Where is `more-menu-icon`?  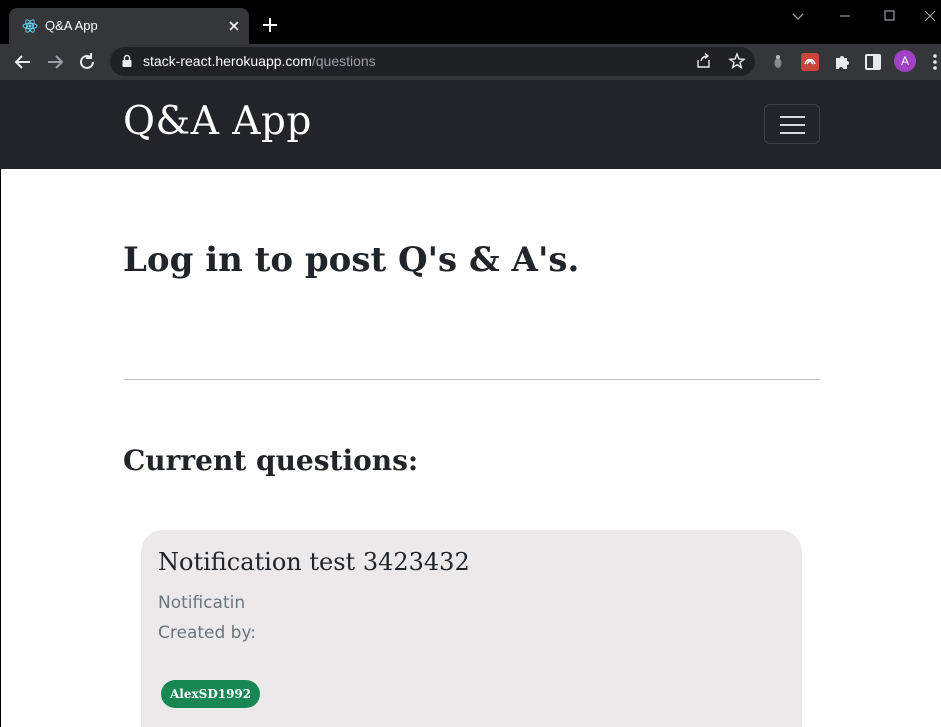 more-menu-icon is located at coordinates (932, 62).